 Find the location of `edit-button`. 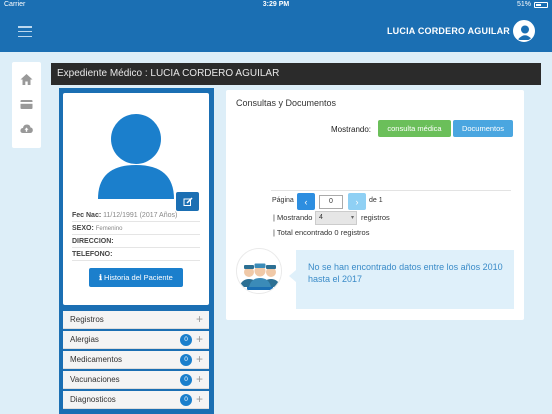

edit-button is located at coordinates (187, 201).